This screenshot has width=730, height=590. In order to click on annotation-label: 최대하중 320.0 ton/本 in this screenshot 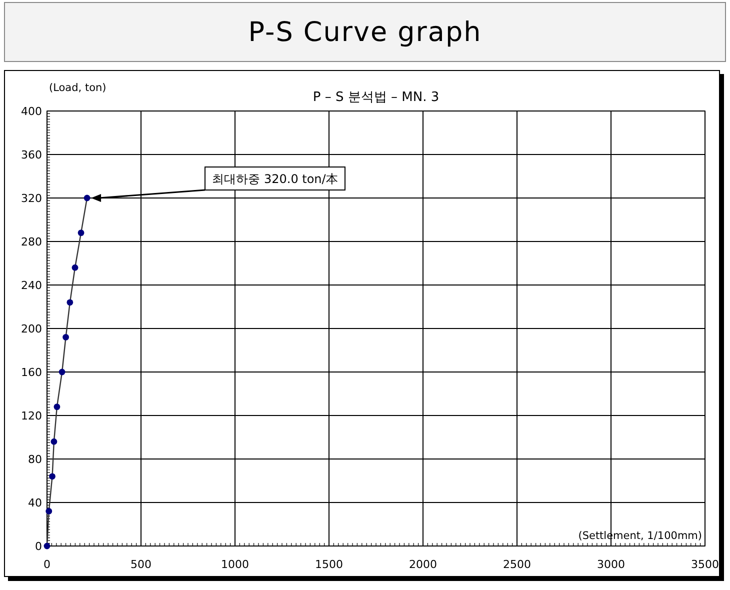, I will do `click(275, 178)`.